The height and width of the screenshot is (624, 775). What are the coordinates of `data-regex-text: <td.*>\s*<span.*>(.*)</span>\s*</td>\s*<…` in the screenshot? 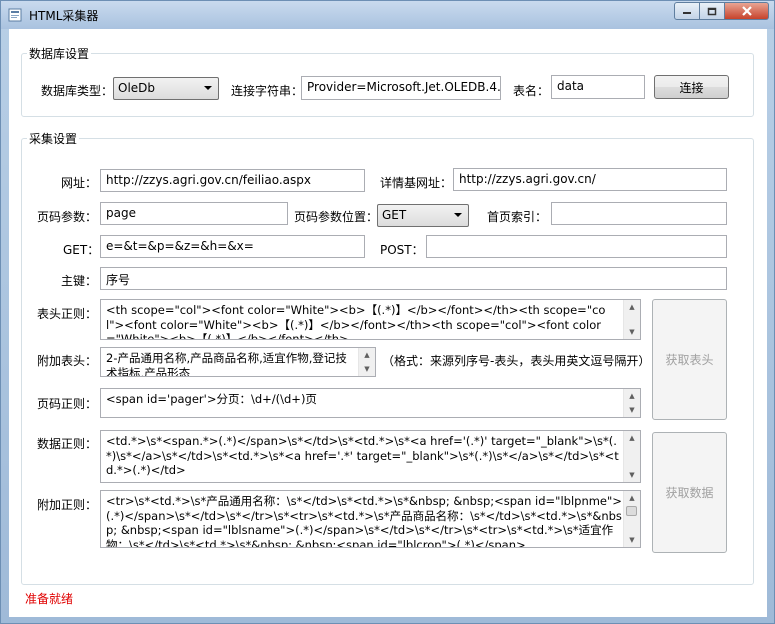 It's located at (362, 455).